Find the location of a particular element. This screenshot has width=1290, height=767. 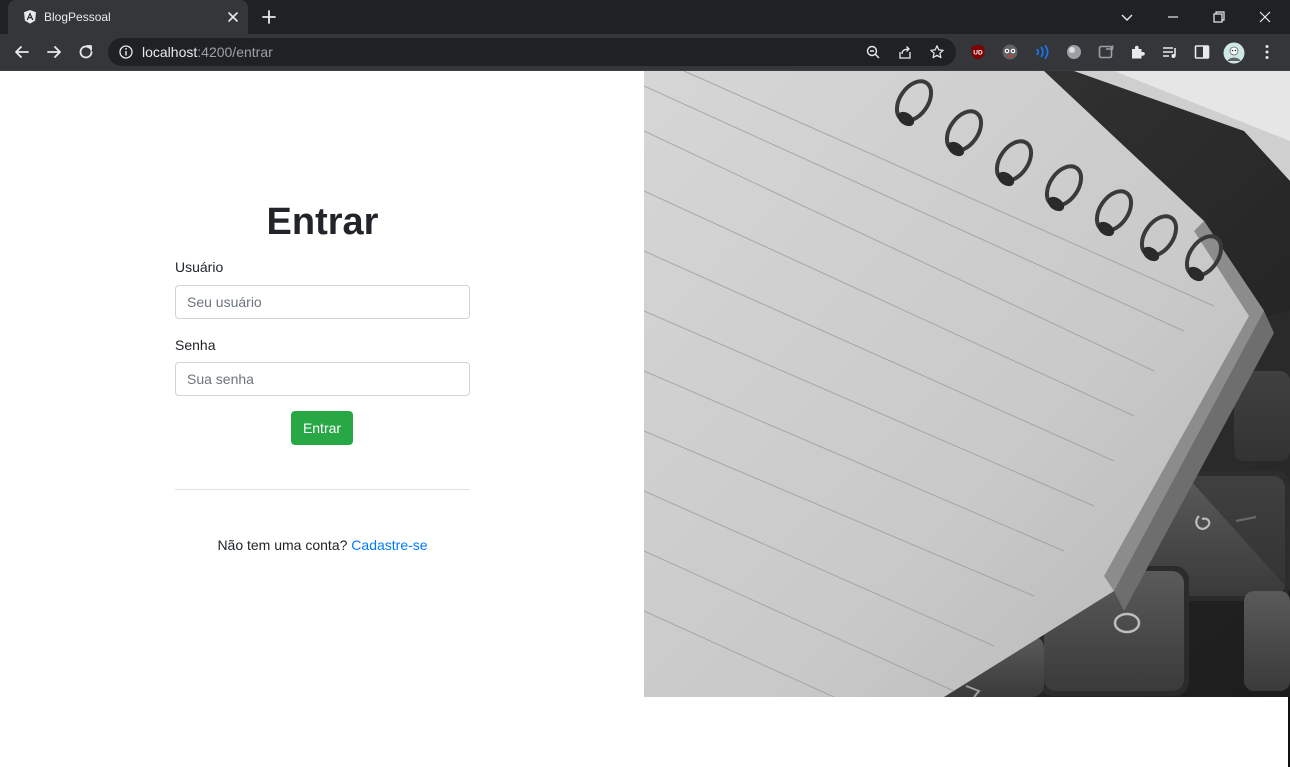

back-icon is located at coordinates (22, 52).